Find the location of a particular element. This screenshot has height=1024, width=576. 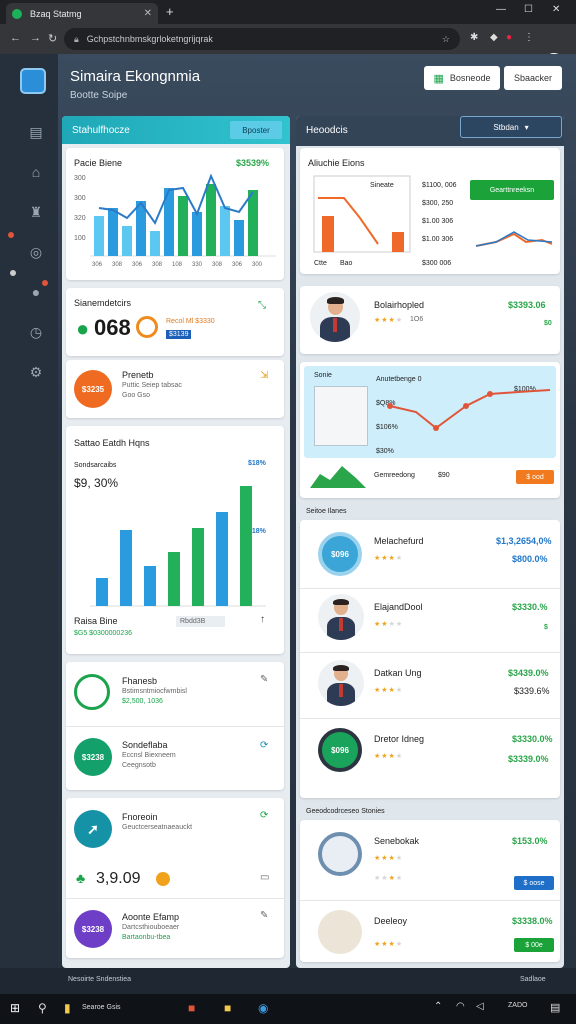

chart1-y-tick: 100 is located at coordinates (80, 238).